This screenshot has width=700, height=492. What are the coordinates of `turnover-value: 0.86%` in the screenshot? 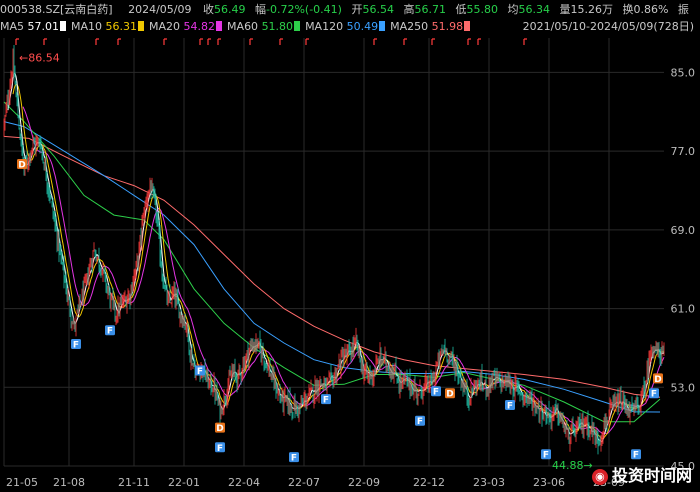 It's located at (651, 9).